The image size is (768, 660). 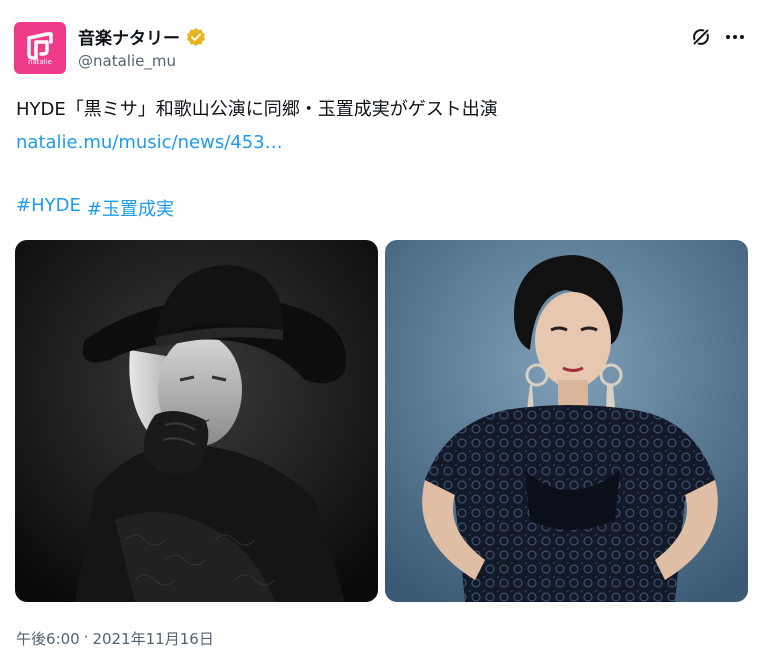 What do you see at coordinates (40, 62) in the screenshot?
I see `avatar-logo-text: natalie` at bounding box center [40, 62].